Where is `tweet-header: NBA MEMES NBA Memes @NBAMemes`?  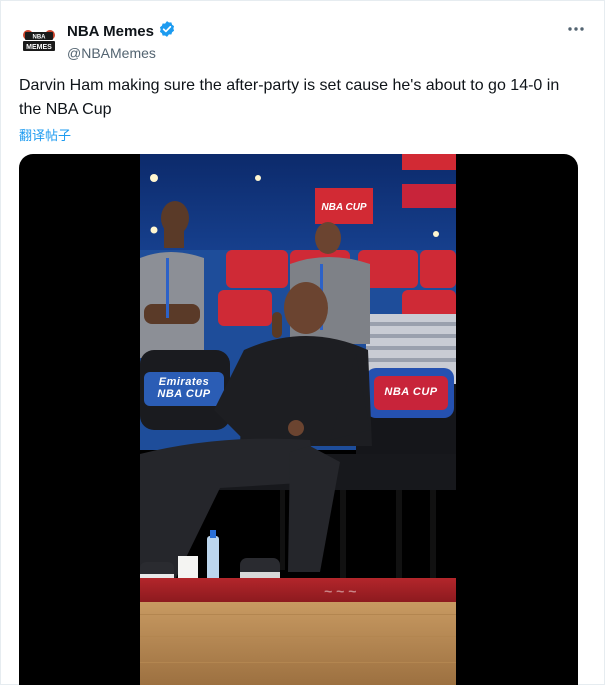 tweet-header: NBA MEMES NBA Memes @NBAMemes is located at coordinates (97, 41).